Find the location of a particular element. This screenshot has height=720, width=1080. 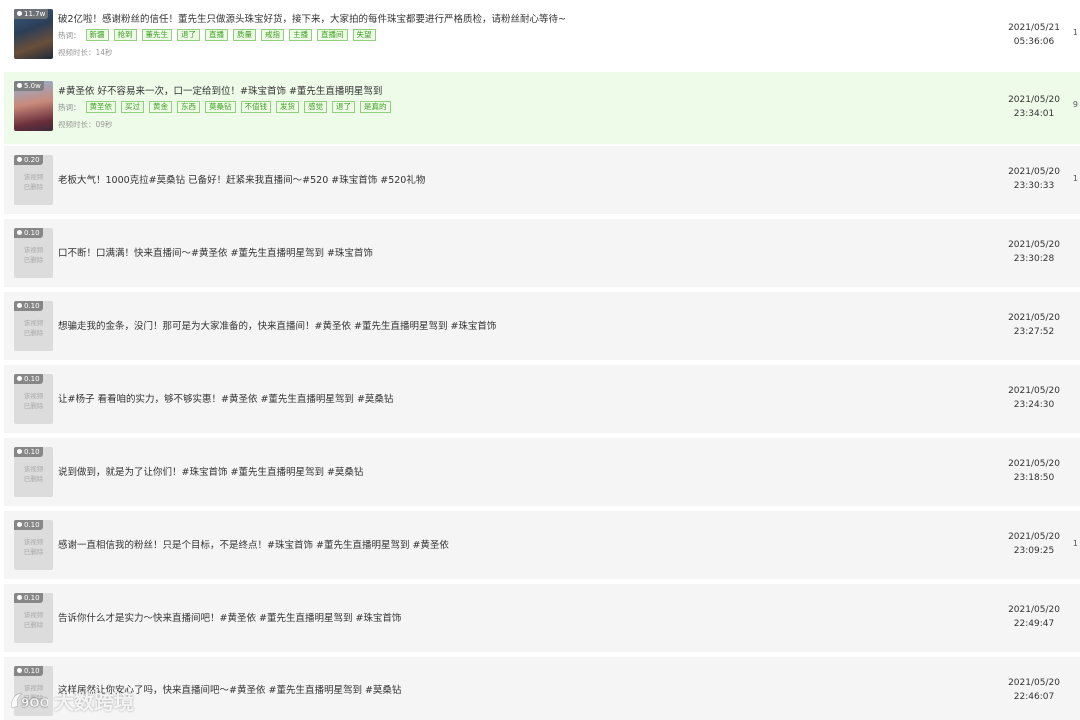

hot-word-tag: 戒指 is located at coordinates (272, 35).